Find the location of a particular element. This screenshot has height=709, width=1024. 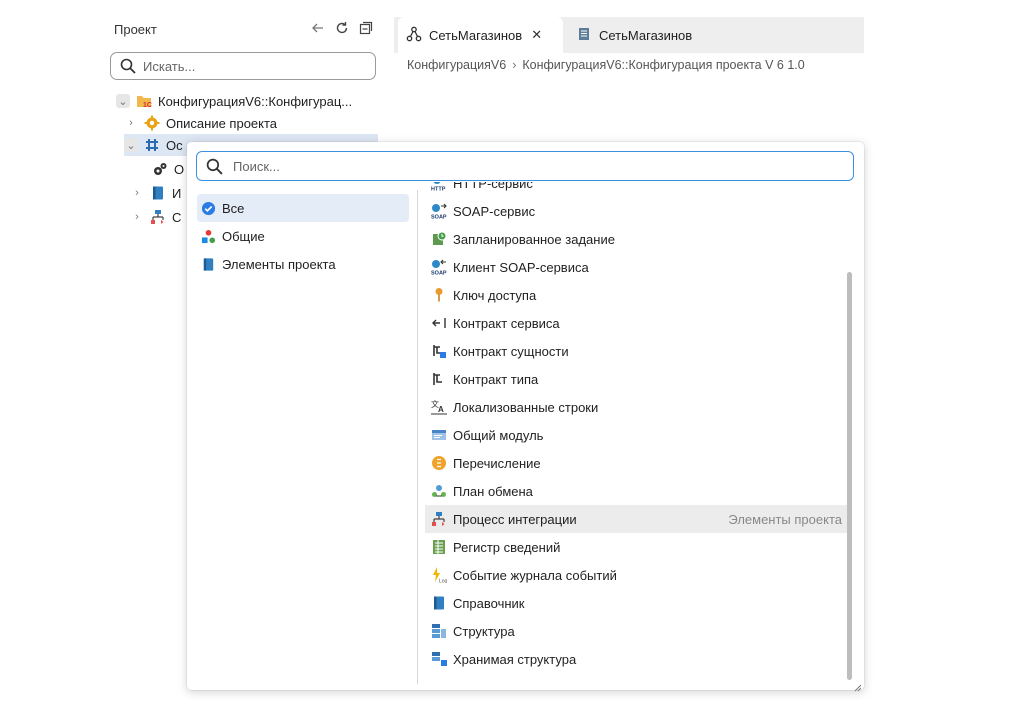

list-scrollbar is located at coordinates (849, 476).